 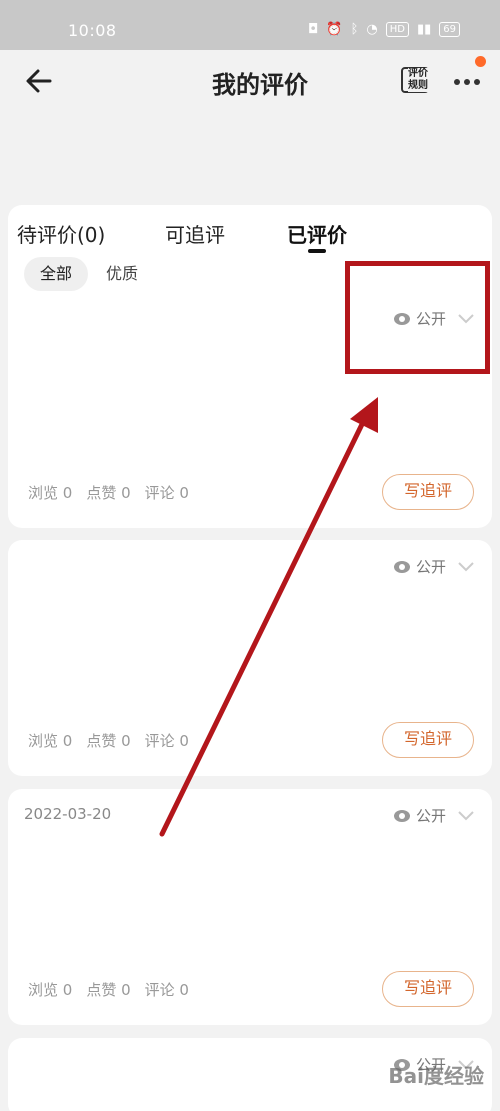 I want to click on more-button, so click(x=468, y=77).